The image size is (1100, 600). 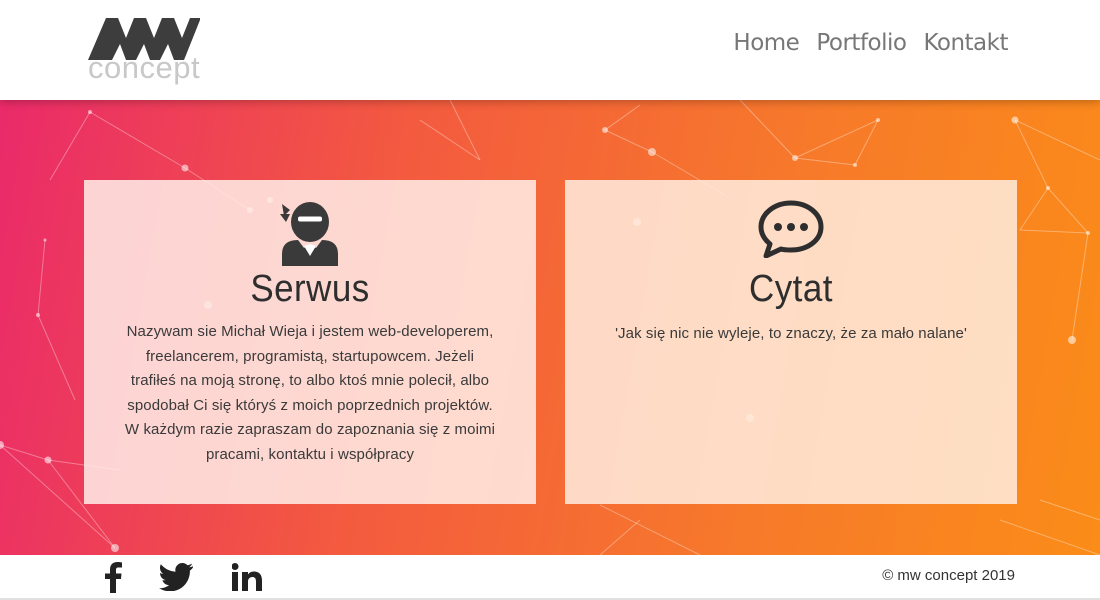 I want to click on twitter-link, so click(x=176, y=577).